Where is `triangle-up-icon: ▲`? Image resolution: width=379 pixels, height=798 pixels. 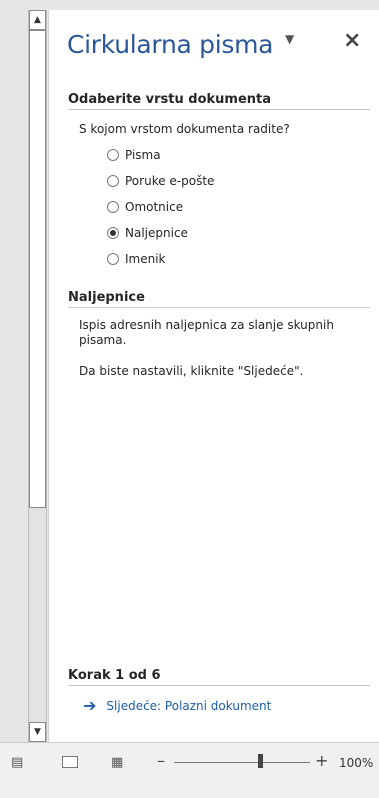 triangle-up-icon: ▲ is located at coordinates (37, 20).